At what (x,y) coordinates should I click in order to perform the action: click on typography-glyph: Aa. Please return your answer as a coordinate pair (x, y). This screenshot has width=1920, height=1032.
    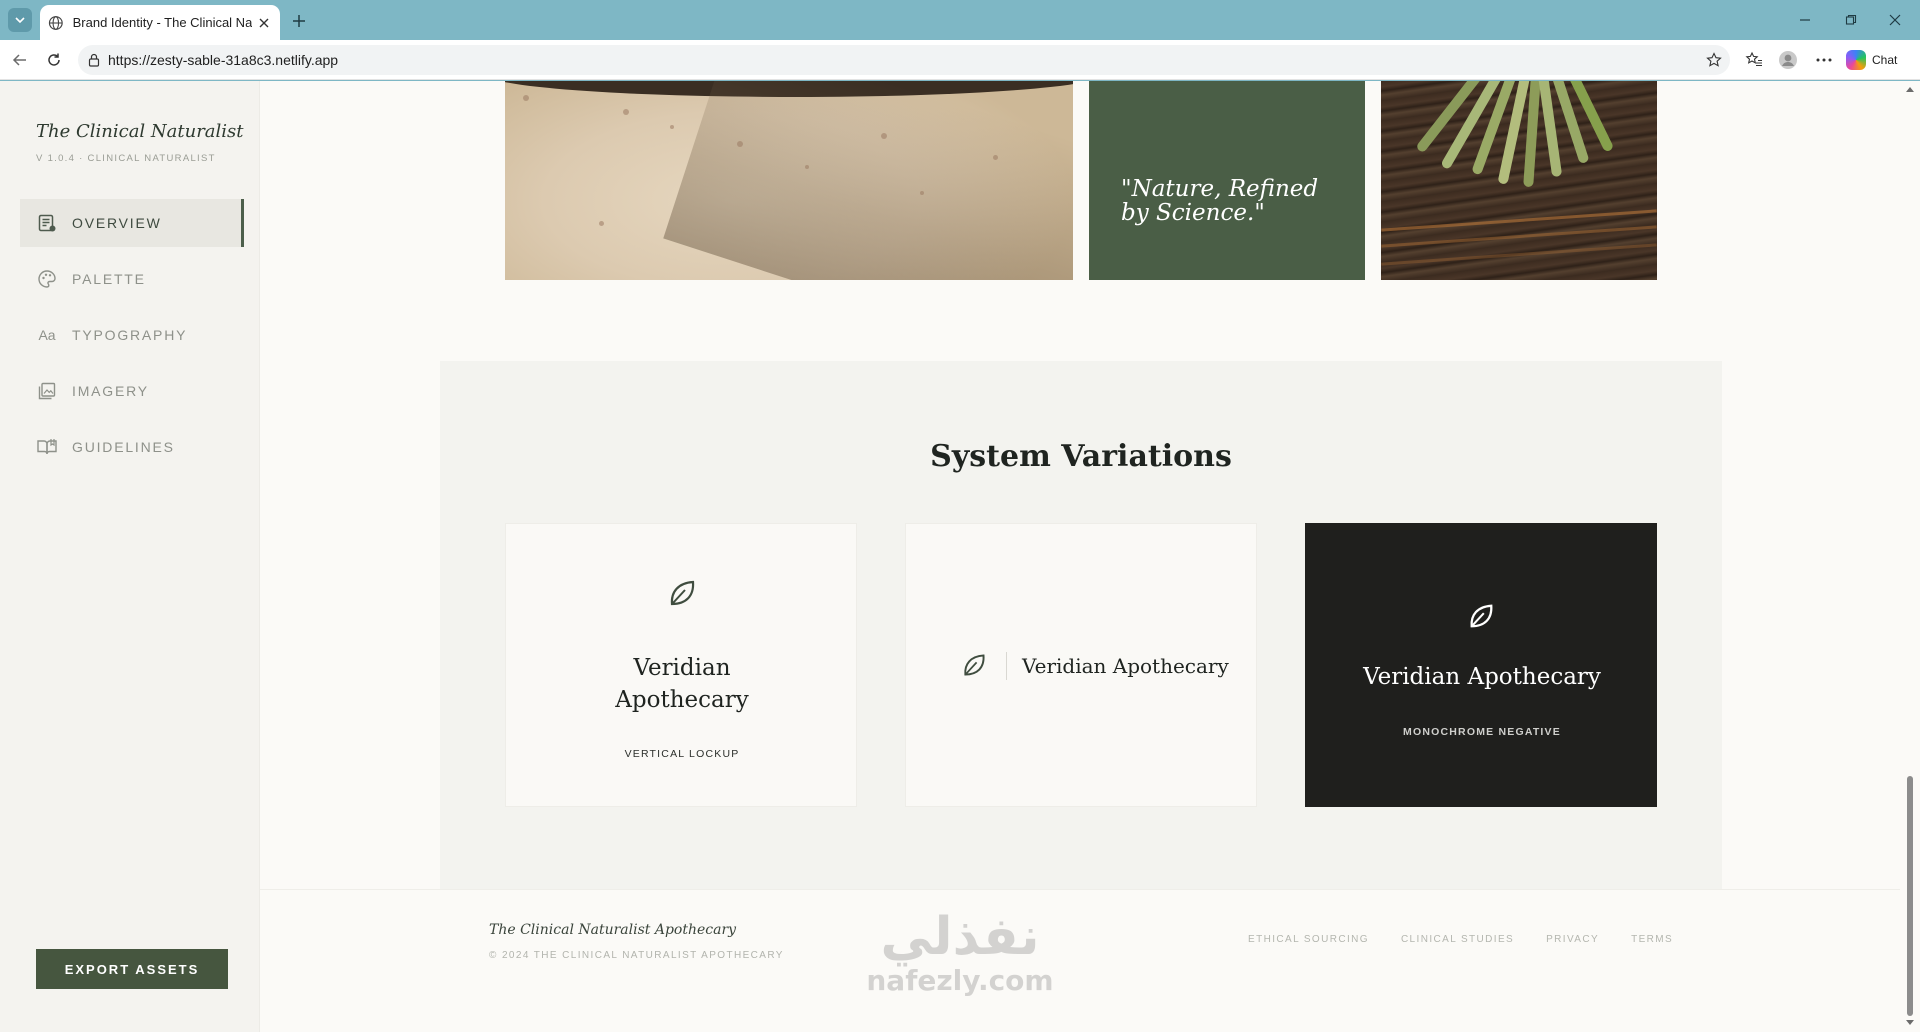
    Looking at the image, I should click on (47, 335).